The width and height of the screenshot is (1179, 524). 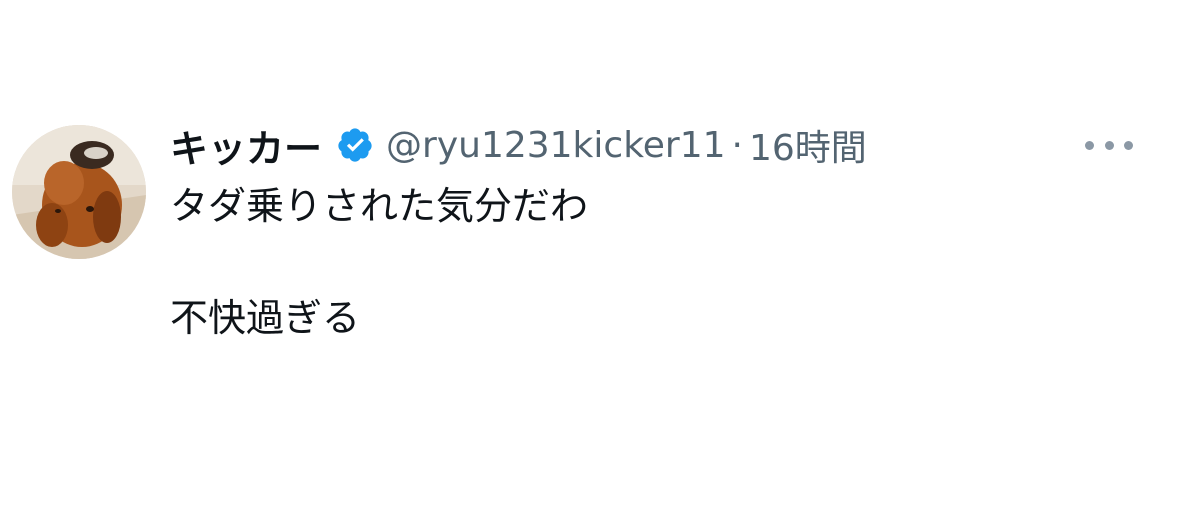 I want to click on tweet-header: キッカー @ryu1231kicker11 · 16時間, so click(x=518, y=145).